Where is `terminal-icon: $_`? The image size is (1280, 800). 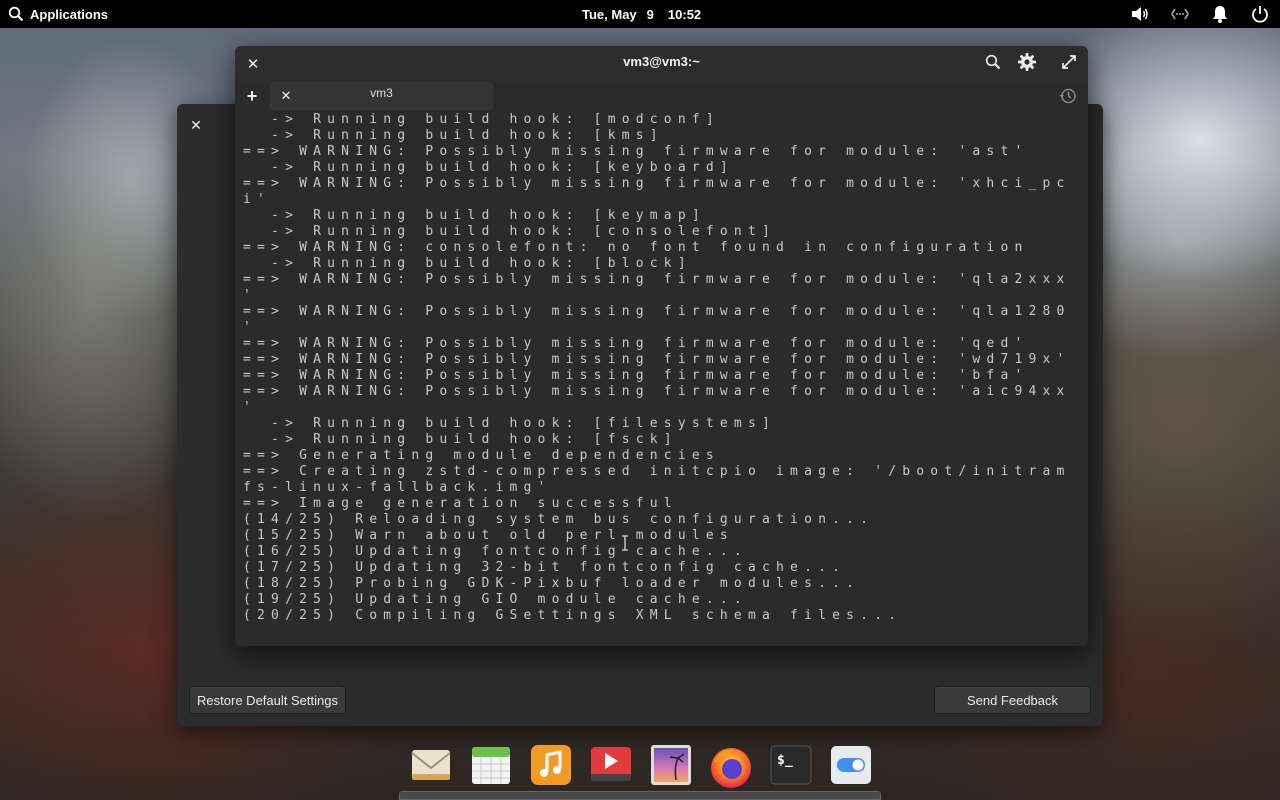 terminal-icon: $_ is located at coordinates (791, 765).